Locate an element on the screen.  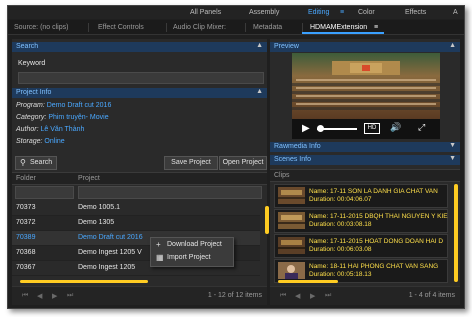
table-header: Folder Project is located at coordinates (139, 178).